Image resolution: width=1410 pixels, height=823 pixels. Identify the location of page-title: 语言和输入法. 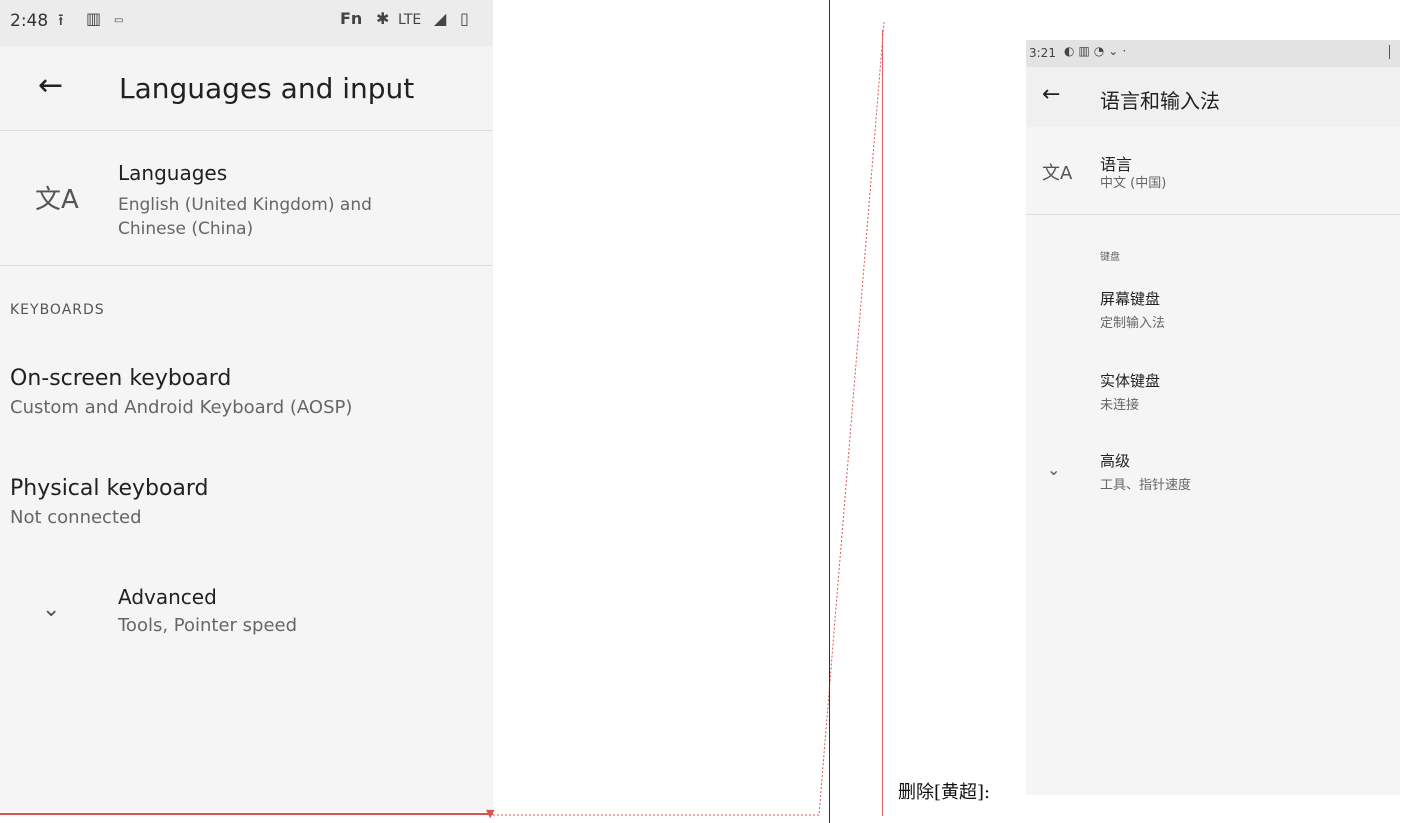
(1160, 101).